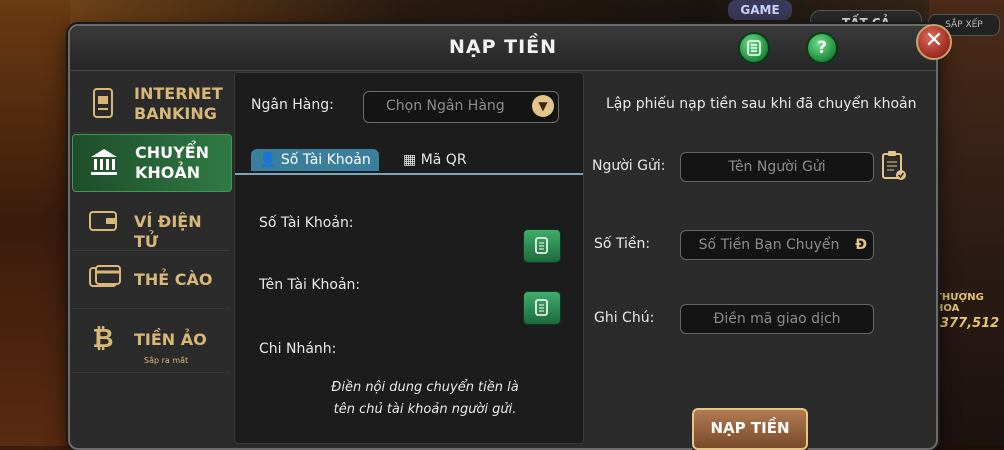 The height and width of the screenshot is (450, 1004). Describe the element at coordinates (104, 162) in the screenshot. I see `bank-building-icon` at that location.